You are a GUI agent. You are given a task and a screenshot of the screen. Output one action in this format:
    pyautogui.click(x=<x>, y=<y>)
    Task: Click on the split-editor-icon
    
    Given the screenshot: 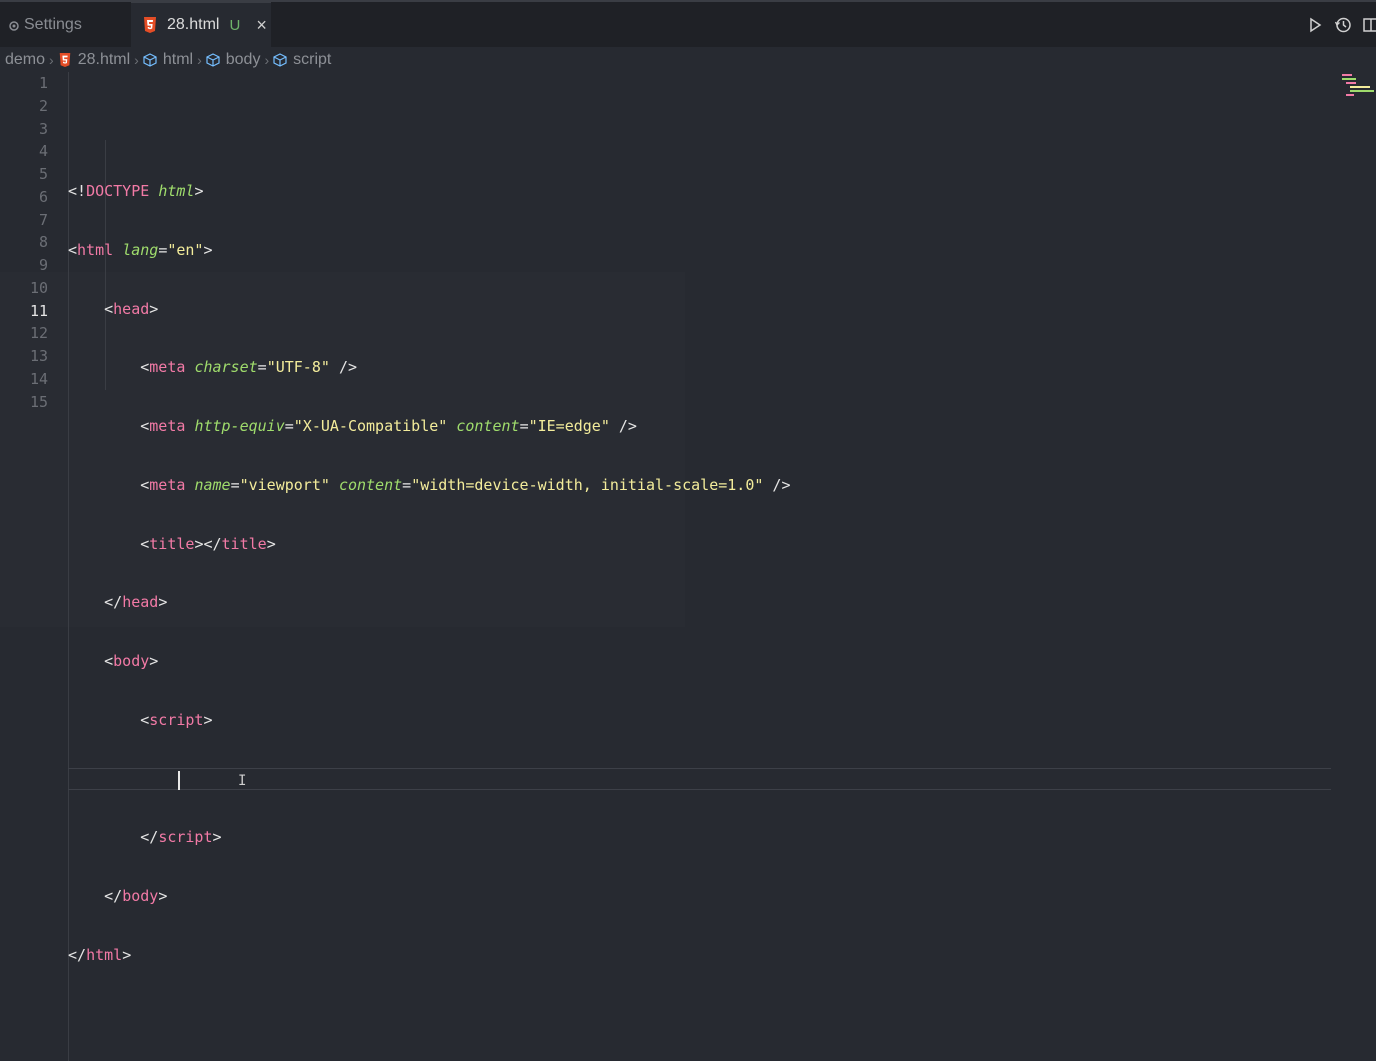 What is the action you would take?
    pyautogui.click(x=1369, y=25)
    